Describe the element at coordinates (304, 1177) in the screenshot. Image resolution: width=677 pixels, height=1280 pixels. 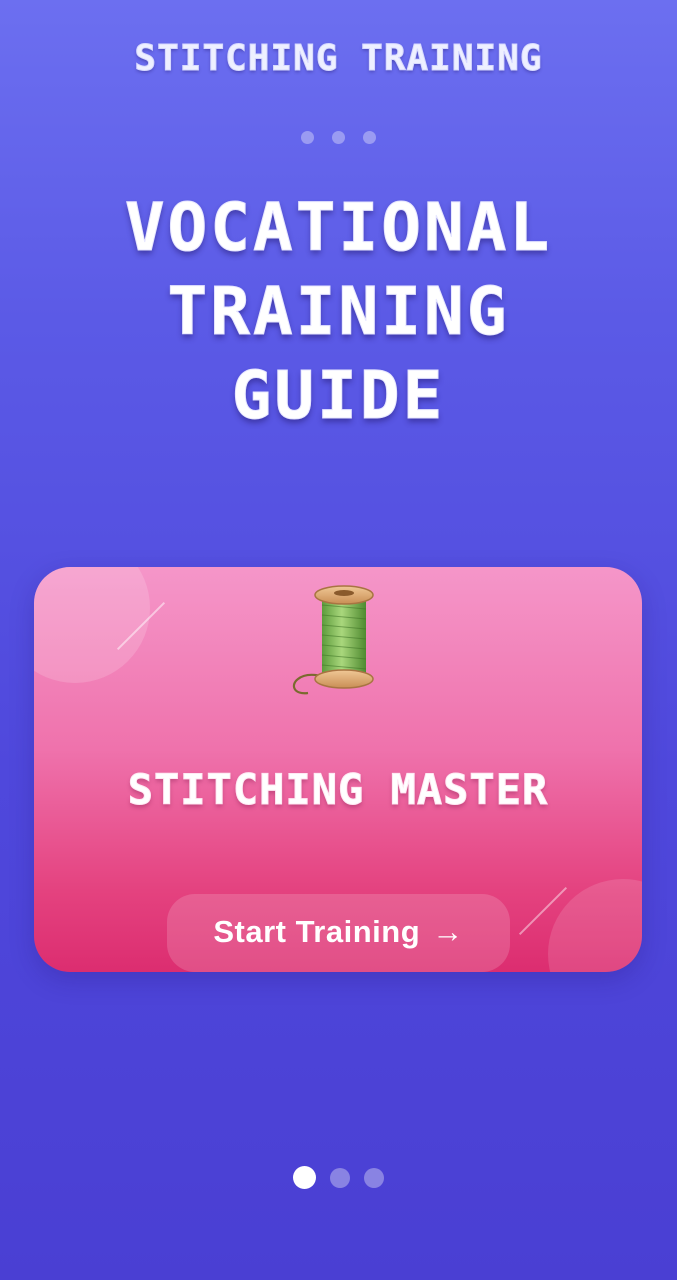
I see `page-dot-active` at that location.